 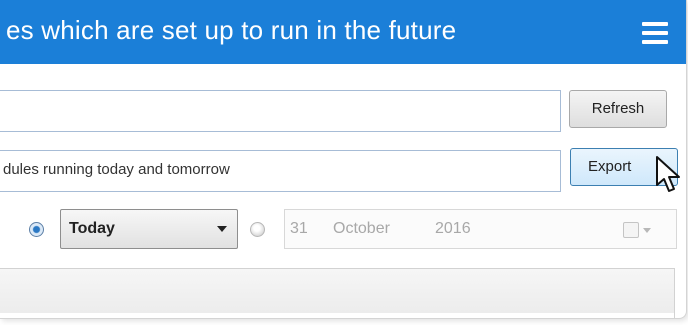 I want to click on window-title: es which are set up to run in the future, so click(x=231, y=30).